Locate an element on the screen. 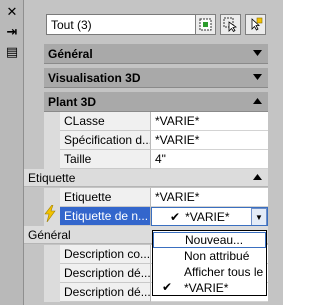 The image size is (320, 305). lightning-icon is located at coordinates (50, 213).